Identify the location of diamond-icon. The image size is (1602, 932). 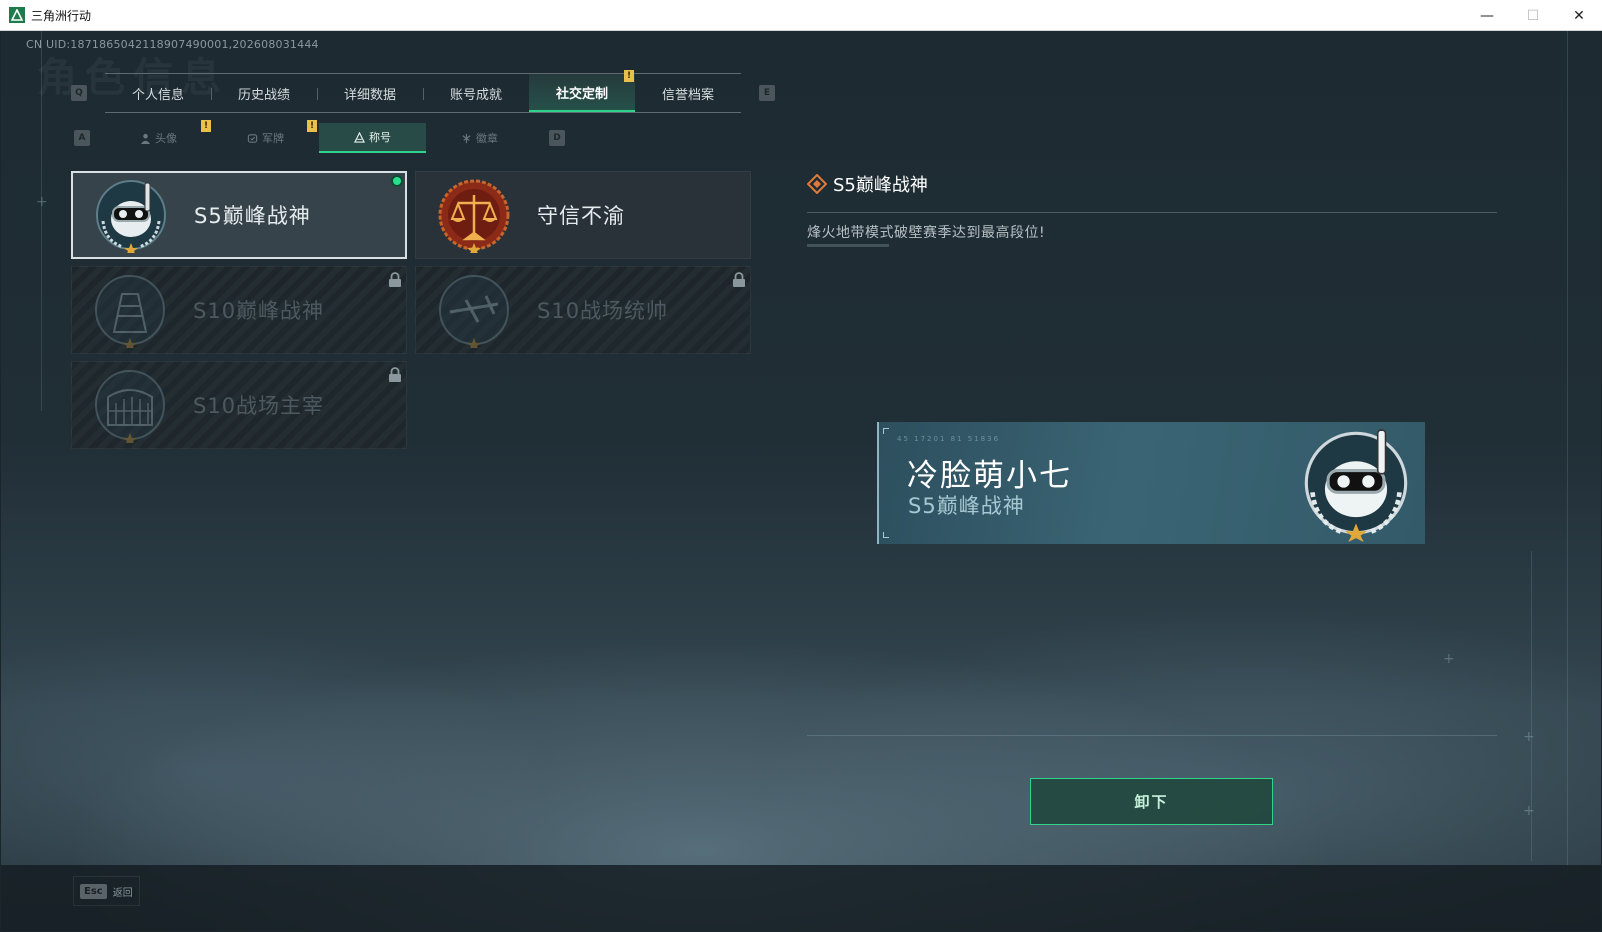
(817, 184).